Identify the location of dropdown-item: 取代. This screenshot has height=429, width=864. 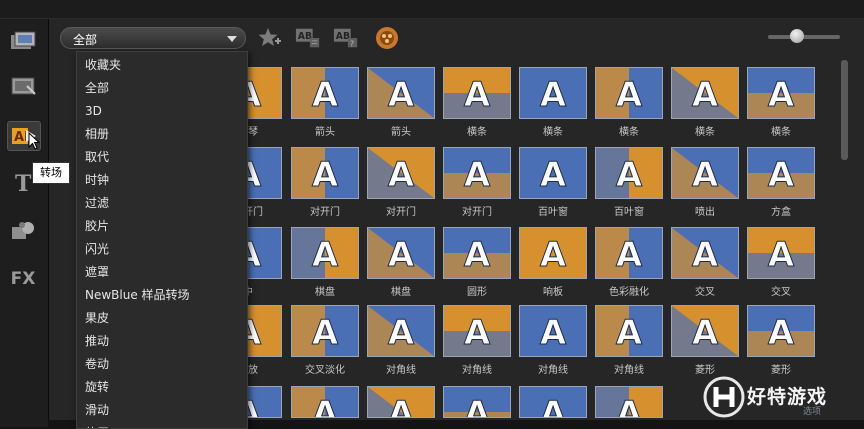
(97, 157).